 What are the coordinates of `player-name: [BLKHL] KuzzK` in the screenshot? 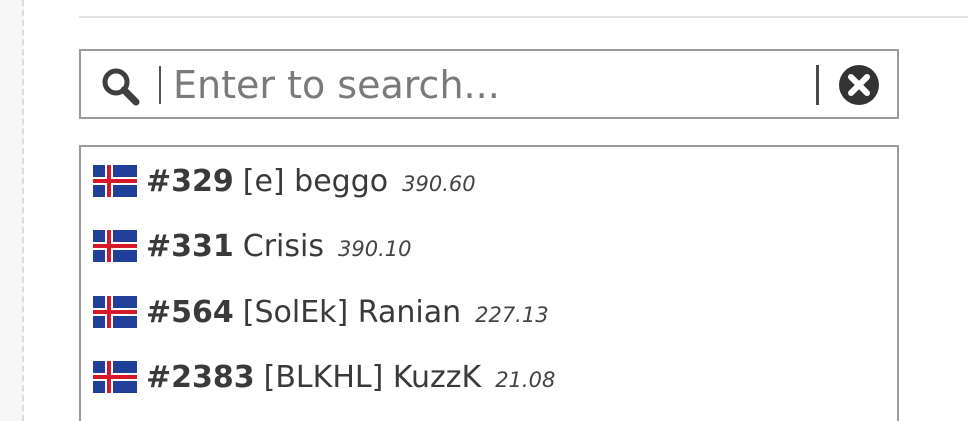 It's located at (372, 377).